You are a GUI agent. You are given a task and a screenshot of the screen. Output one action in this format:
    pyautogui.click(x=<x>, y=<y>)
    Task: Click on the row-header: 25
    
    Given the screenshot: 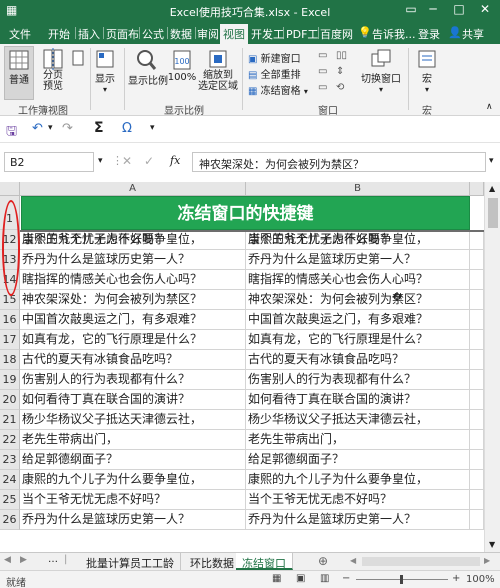 What is the action you would take?
    pyautogui.click(x=10, y=500)
    